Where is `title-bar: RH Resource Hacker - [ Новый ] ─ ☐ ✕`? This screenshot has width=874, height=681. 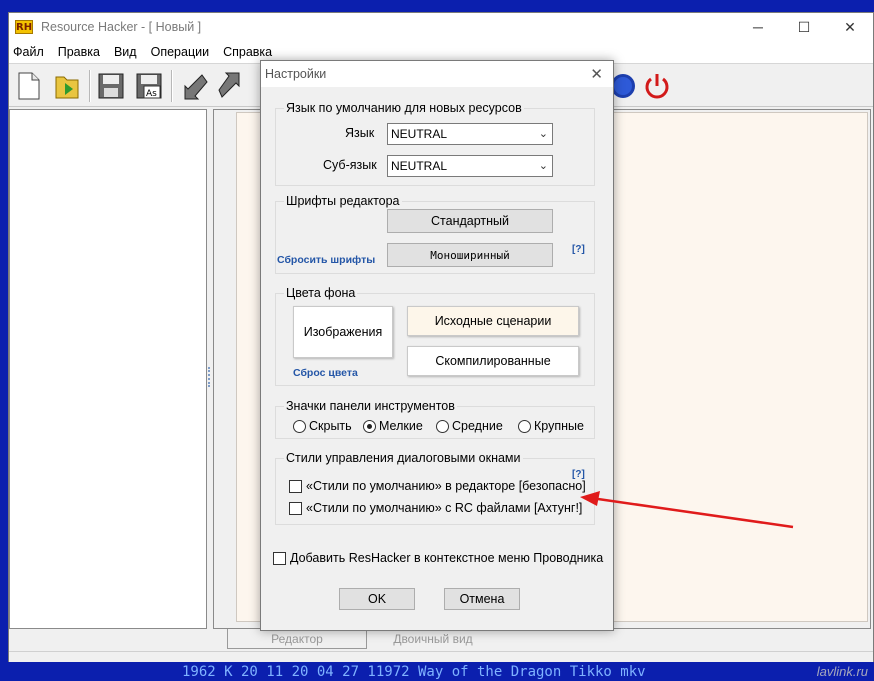
title-bar: RH Resource Hacker - [ Новый ] ─ ☐ ✕ is located at coordinates (441, 27).